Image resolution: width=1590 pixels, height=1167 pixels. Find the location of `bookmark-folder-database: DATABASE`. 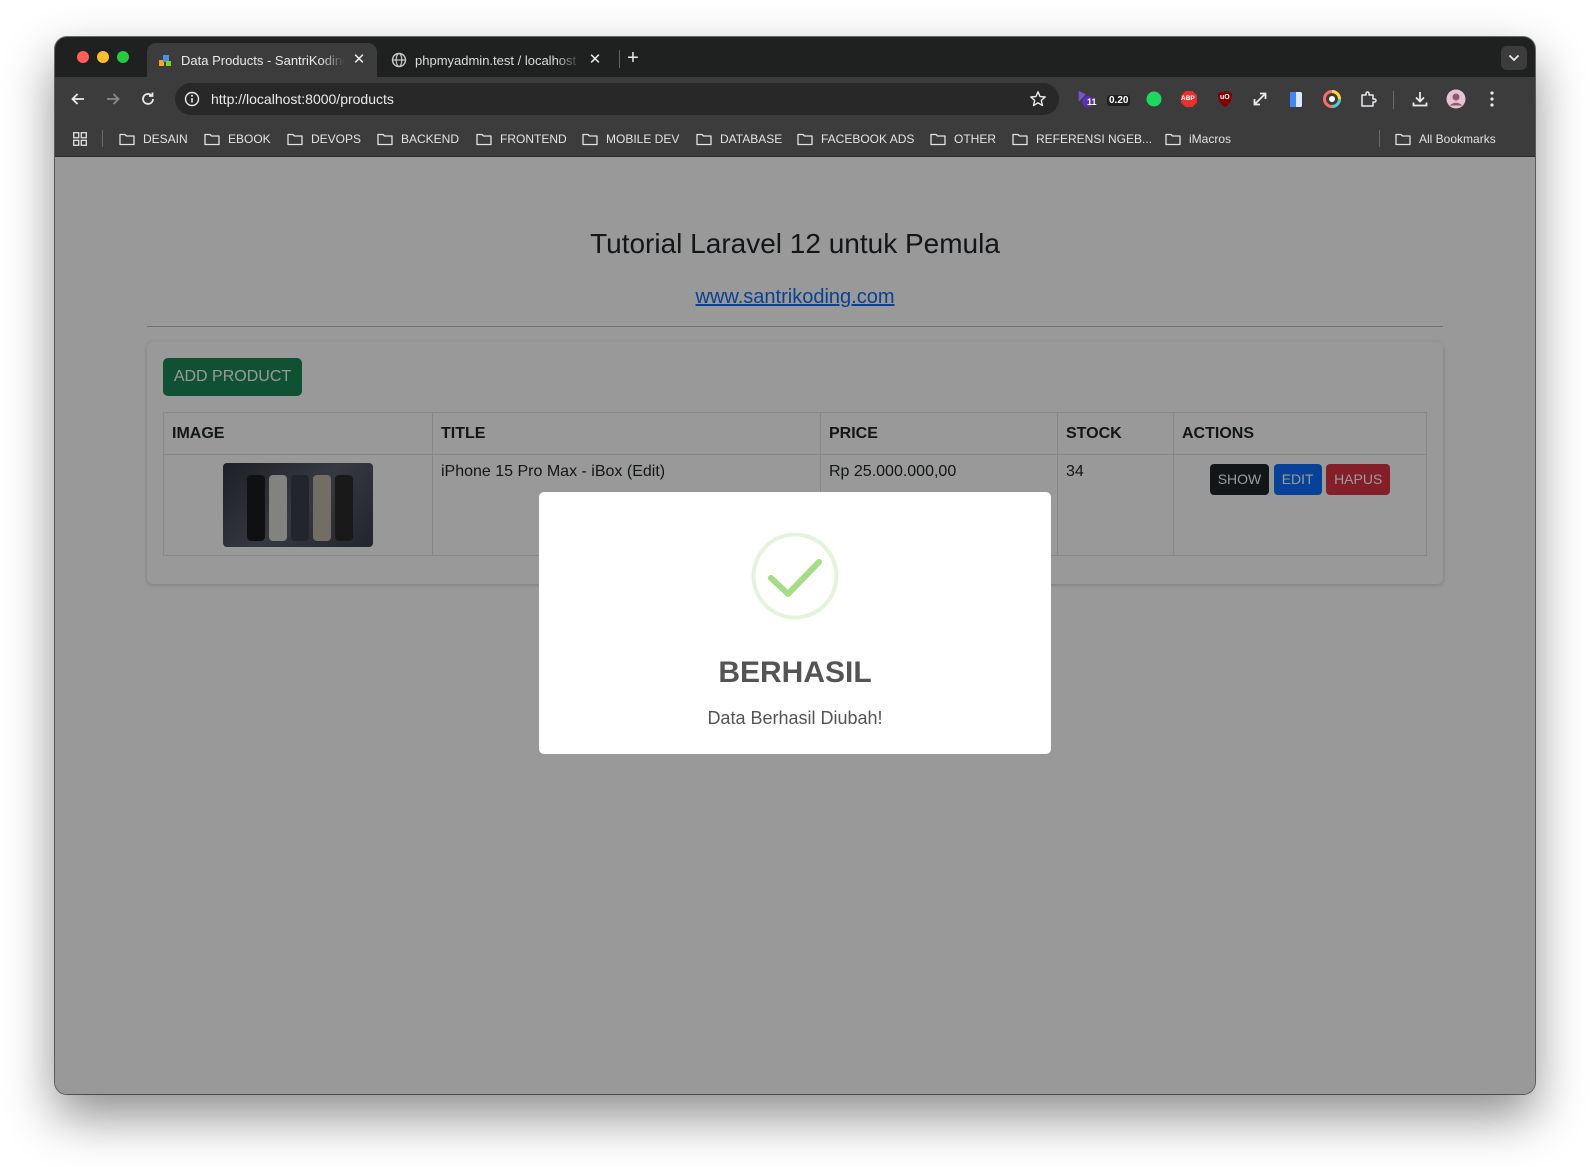

bookmark-folder-database: DATABASE is located at coordinates (739, 139).